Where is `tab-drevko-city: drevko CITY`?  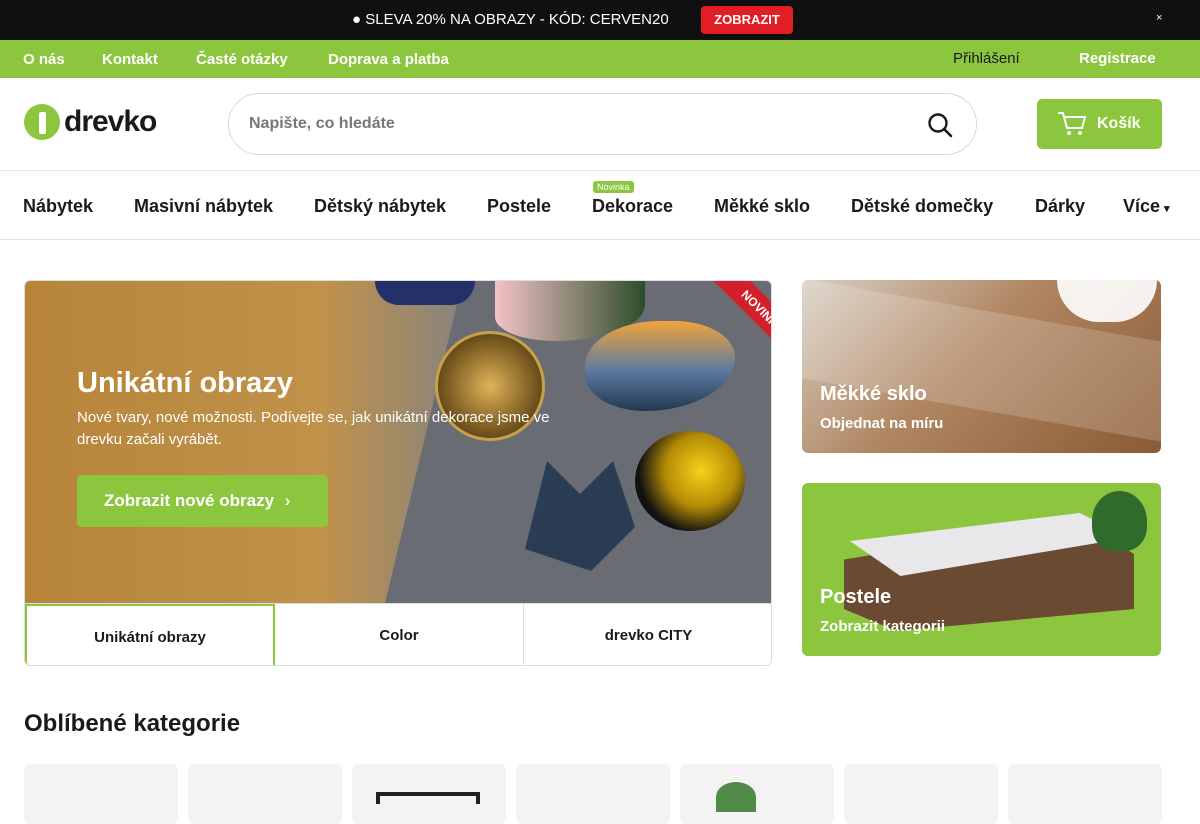 tab-drevko-city: drevko CITY is located at coordinates (647, 634).